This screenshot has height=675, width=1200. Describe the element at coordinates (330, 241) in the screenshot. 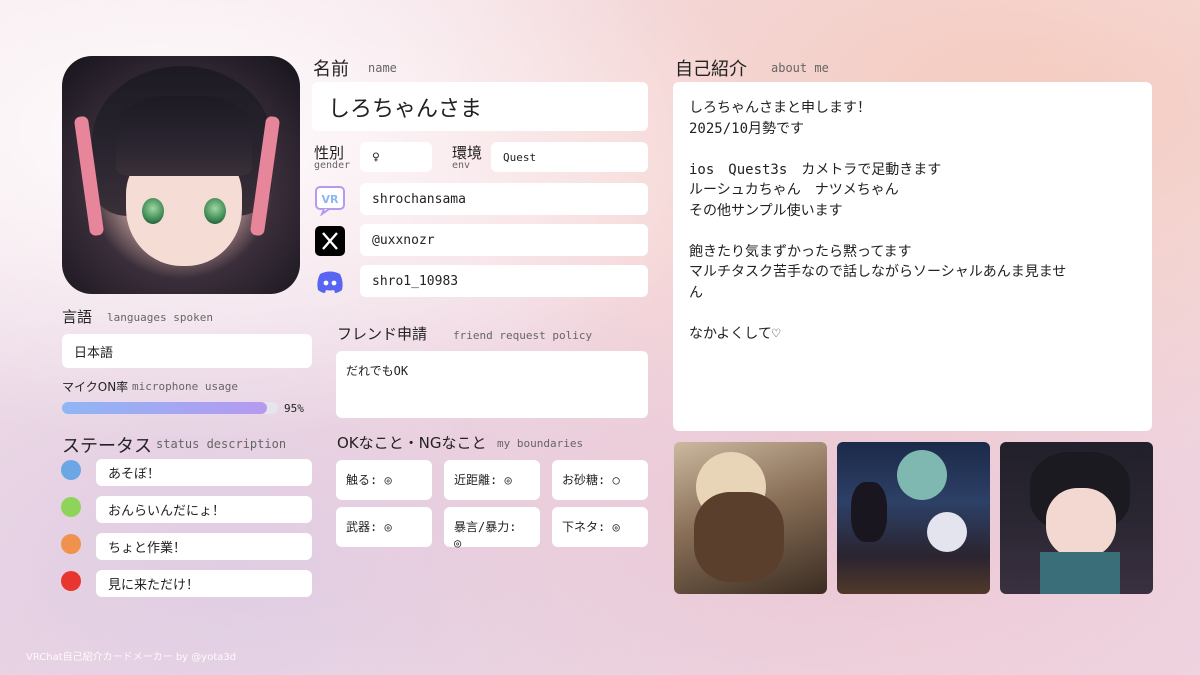

I see `x-logo-icon` at that location.